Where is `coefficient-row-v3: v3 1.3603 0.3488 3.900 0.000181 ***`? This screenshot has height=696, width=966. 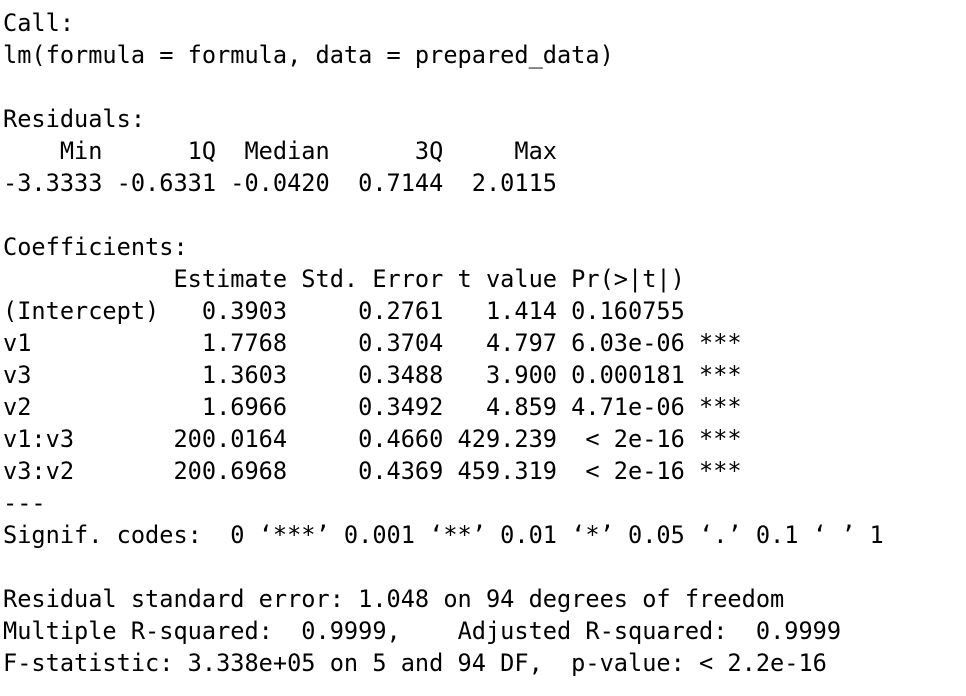 coefficient-row-v3: v3 1.3603 0.3488 3.900 0.000181 *** is located at coordinates (372, 375).